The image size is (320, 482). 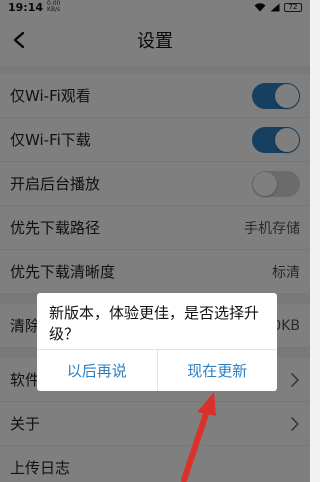 I want to click on annotation-arrow-icon, so click(x=198, y=437).